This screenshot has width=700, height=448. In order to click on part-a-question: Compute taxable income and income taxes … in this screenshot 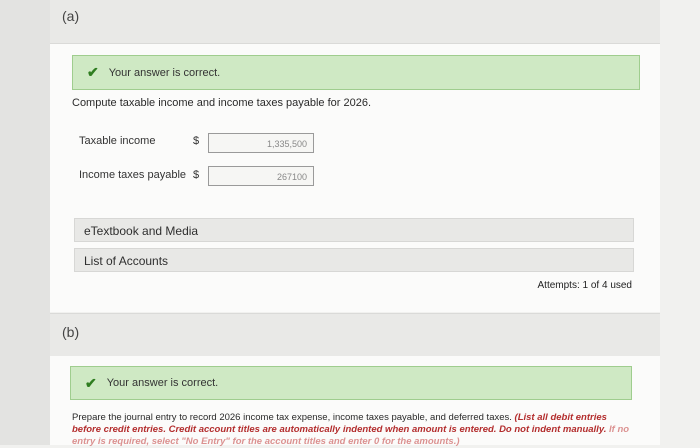, I will do `click(222, 103)`.